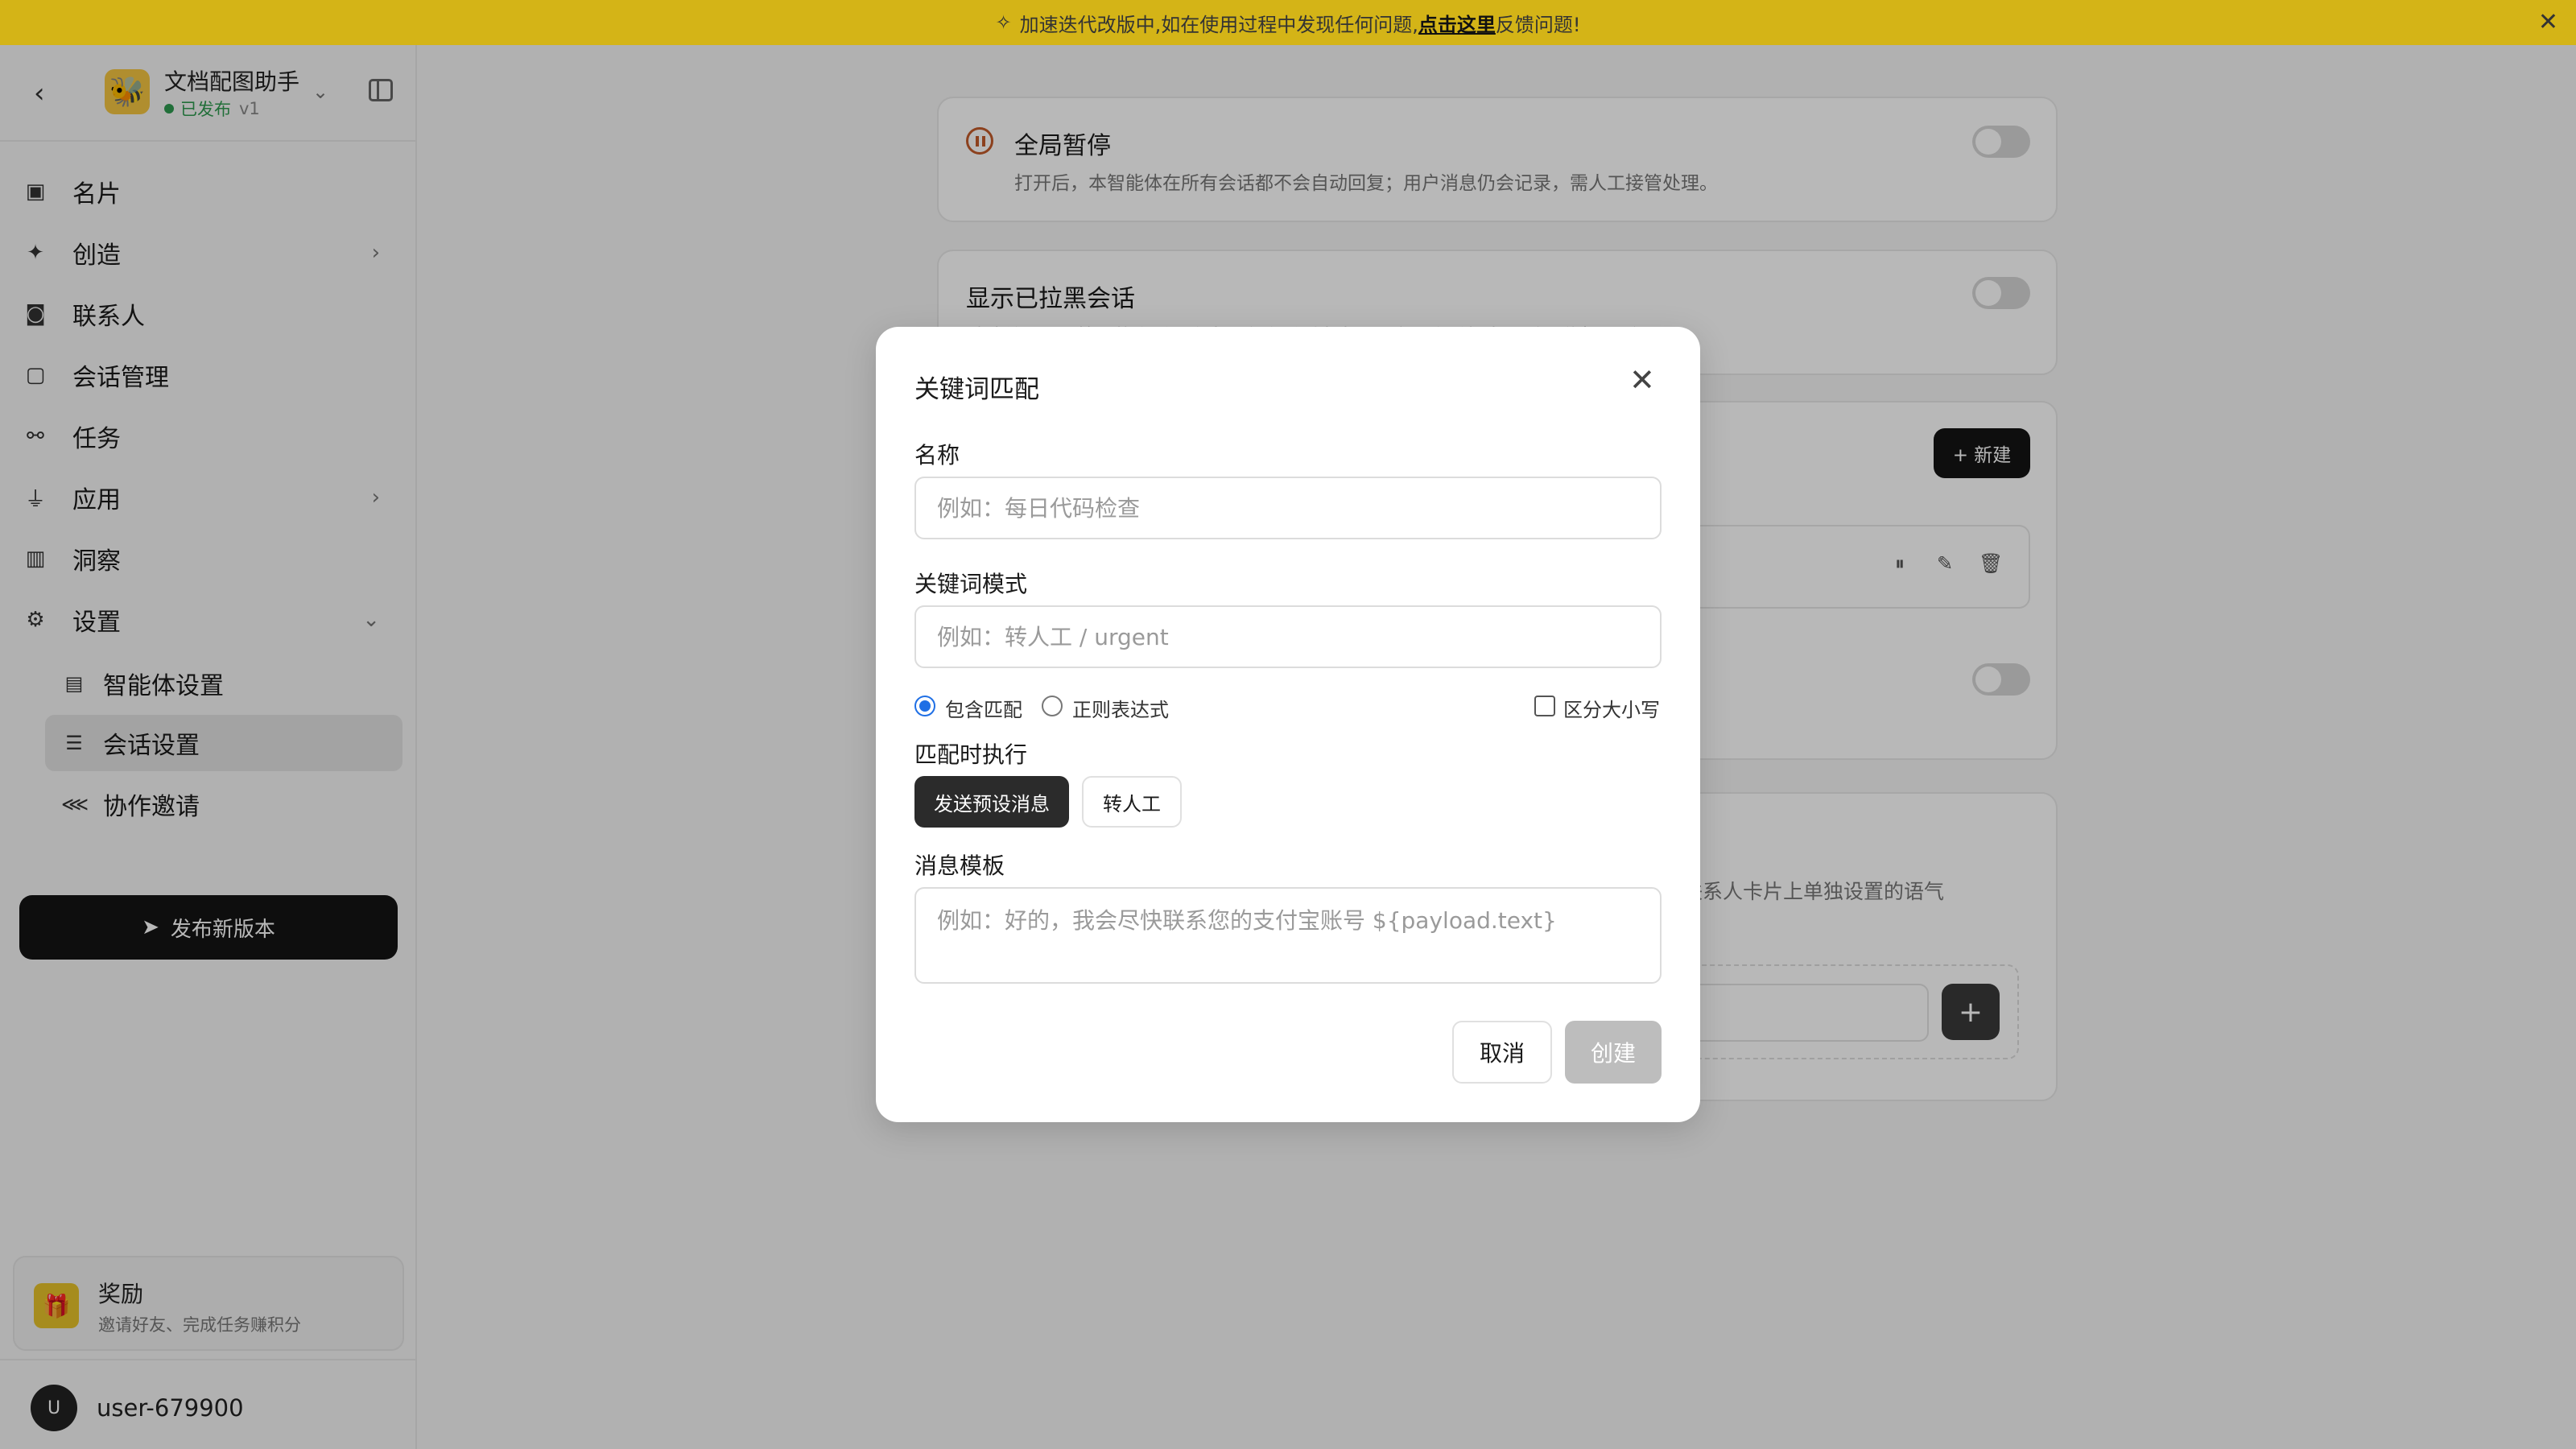  I want to click on name-label: 名称, so click(937, 455).